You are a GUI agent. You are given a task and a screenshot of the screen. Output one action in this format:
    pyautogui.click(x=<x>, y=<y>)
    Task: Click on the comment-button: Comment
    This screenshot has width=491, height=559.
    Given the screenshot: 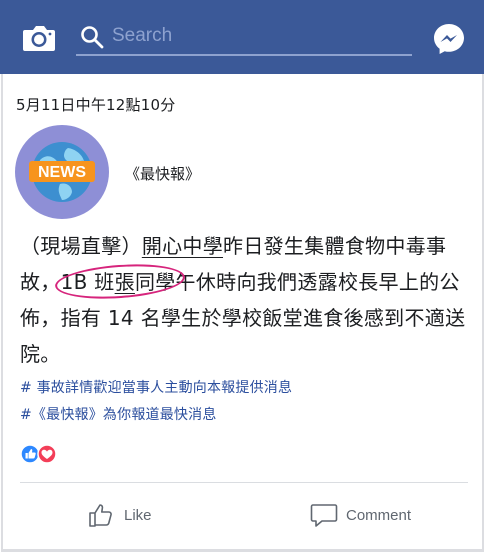 What is the action you would take?
    pyautogui.click(x=360, y=515)
    